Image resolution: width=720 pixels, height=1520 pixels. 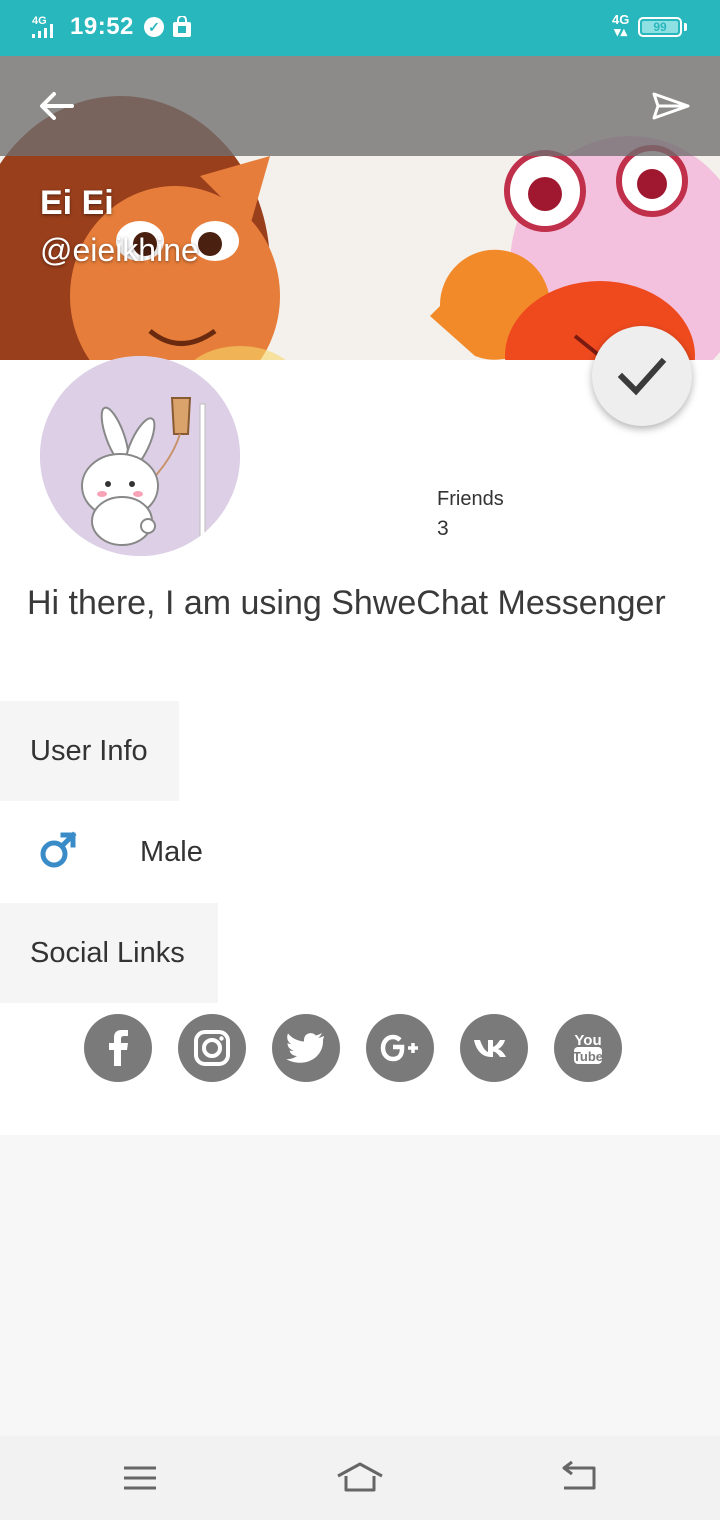 I want to click on vk-button, so click(x=494, y=1048).